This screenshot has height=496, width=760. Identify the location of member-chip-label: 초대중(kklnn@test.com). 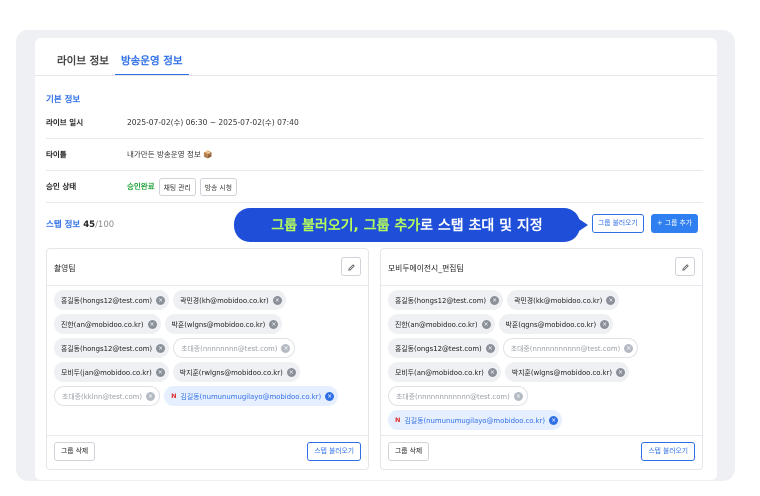
(102, 397).